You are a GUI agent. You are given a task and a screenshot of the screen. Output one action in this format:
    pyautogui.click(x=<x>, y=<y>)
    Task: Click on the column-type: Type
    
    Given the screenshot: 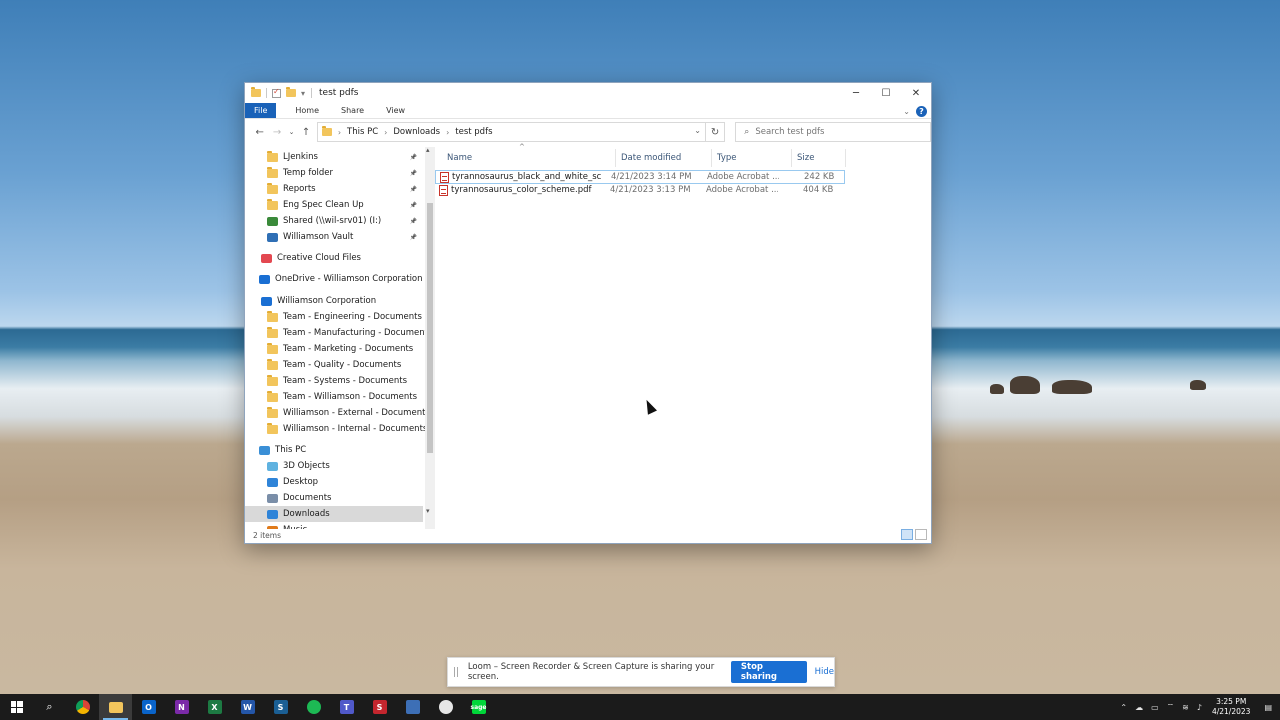 What is the action you would take?
    pyautogui.click(x=727, y=158)
    